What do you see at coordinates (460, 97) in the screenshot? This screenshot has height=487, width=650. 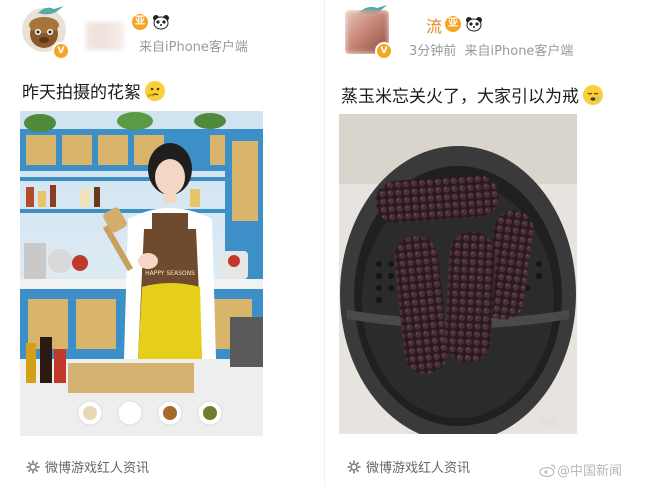 I see `post-text-body: 蒸玉米忘关火了，大家引以为戒` at bounding box center [460, 97].